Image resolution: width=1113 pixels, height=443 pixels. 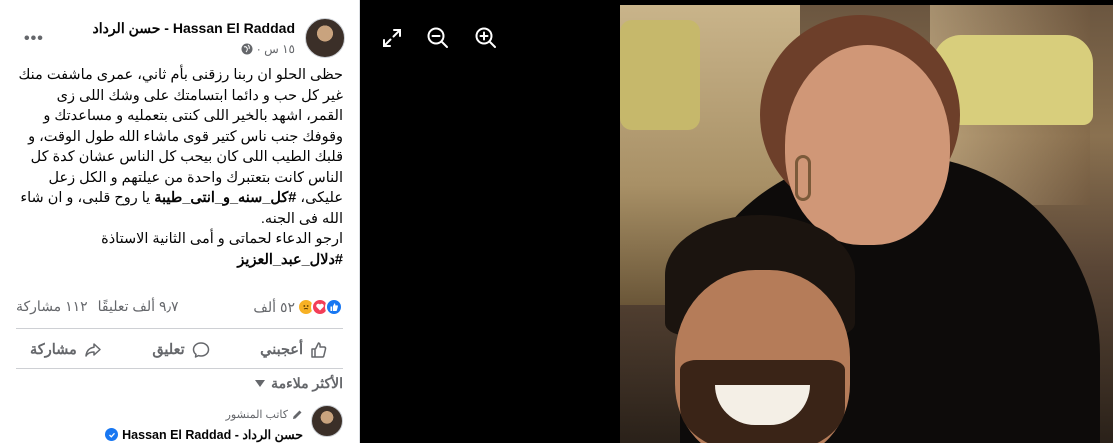 I want to click on zoom-in-icon, so click(x=485, y=37).